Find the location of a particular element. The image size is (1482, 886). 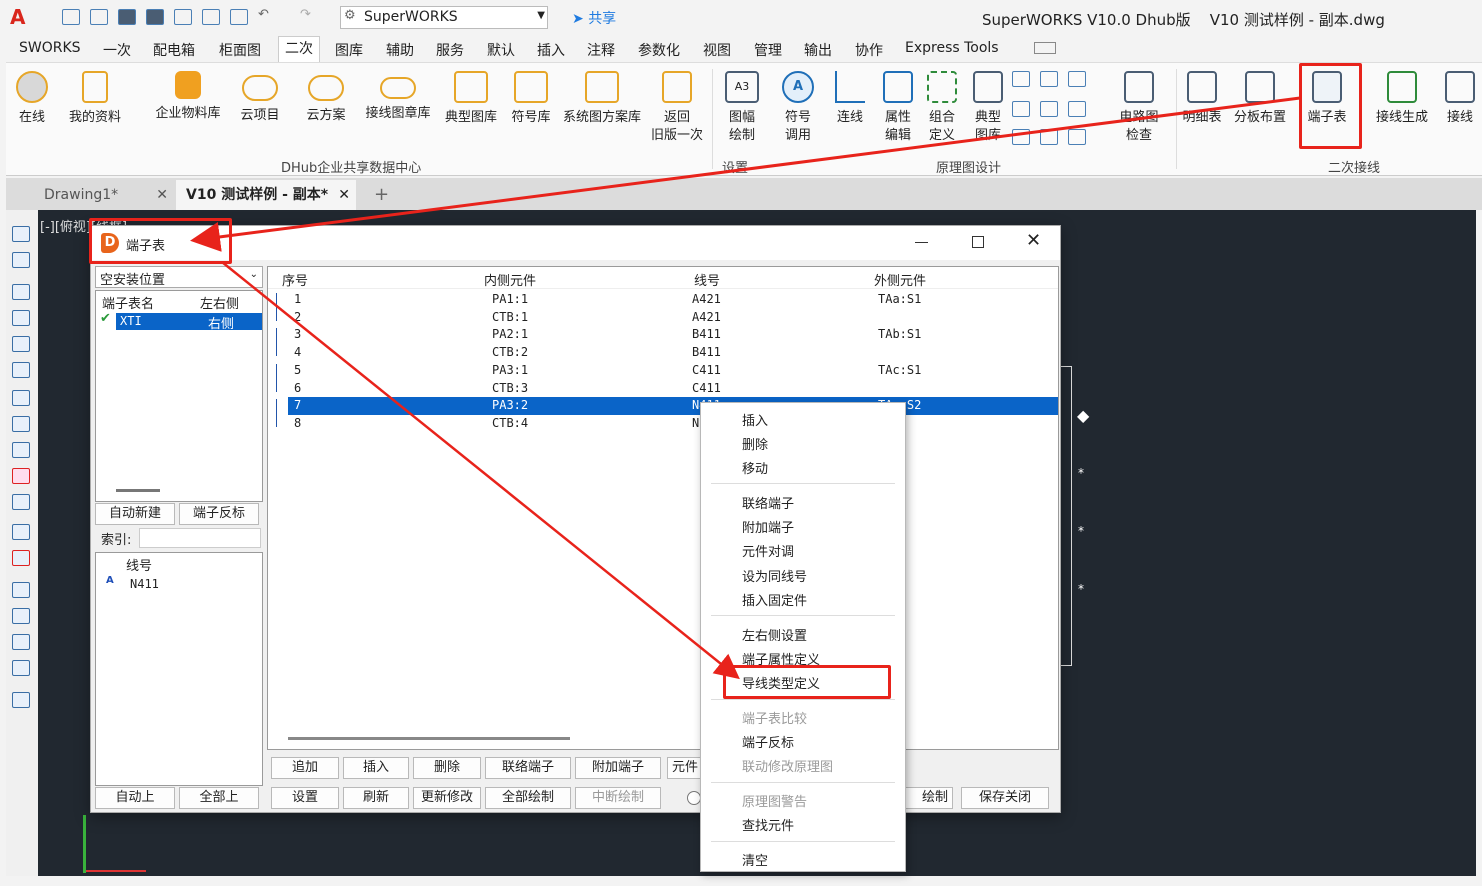

menu-item-terminal-reverse: 端子反标 is located at coordinates (768, 741).